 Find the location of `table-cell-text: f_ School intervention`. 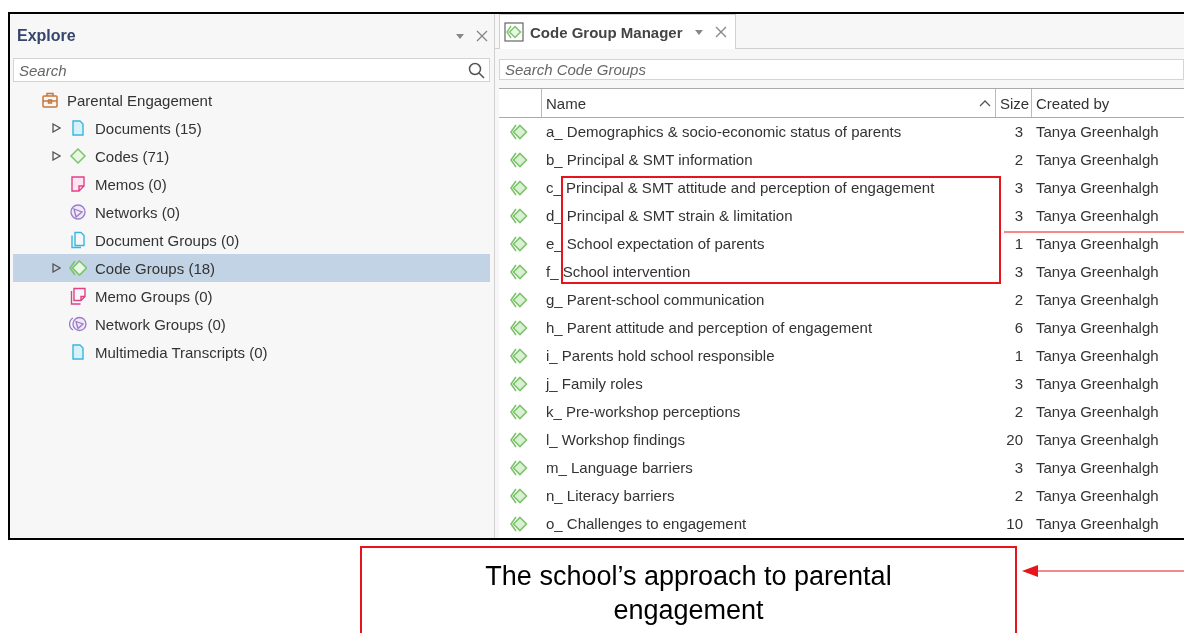

table-cell-text: f_ School intervention is located at coordinates (618, 272).